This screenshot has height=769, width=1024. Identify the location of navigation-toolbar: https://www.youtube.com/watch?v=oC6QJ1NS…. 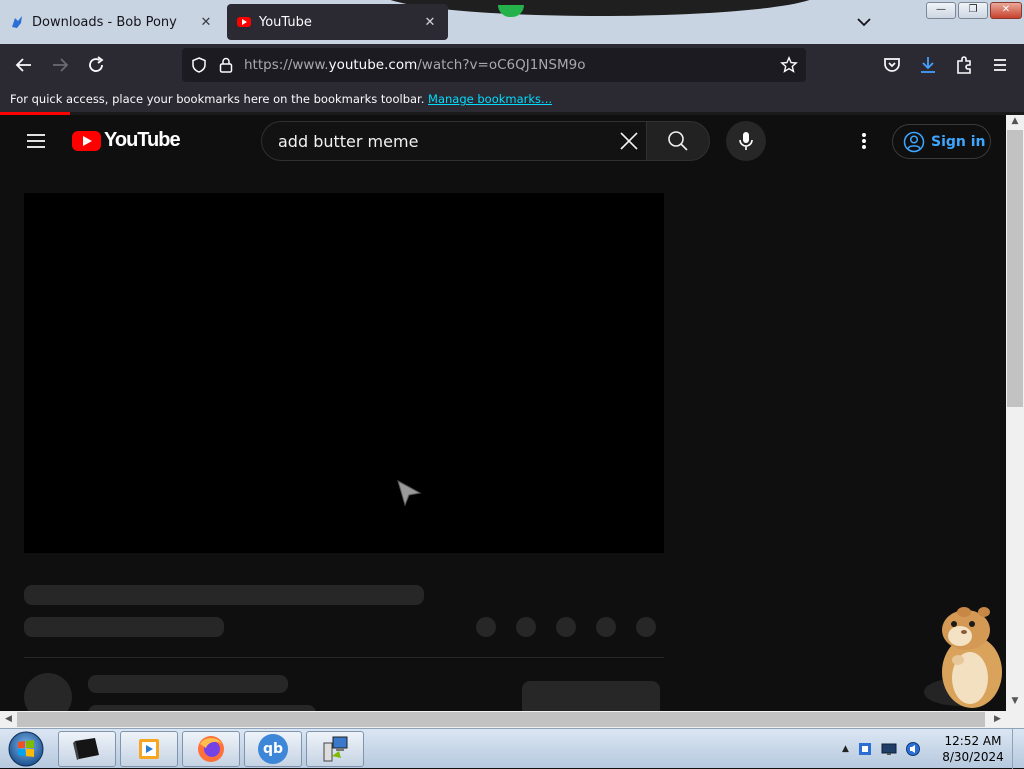
(512, 65).